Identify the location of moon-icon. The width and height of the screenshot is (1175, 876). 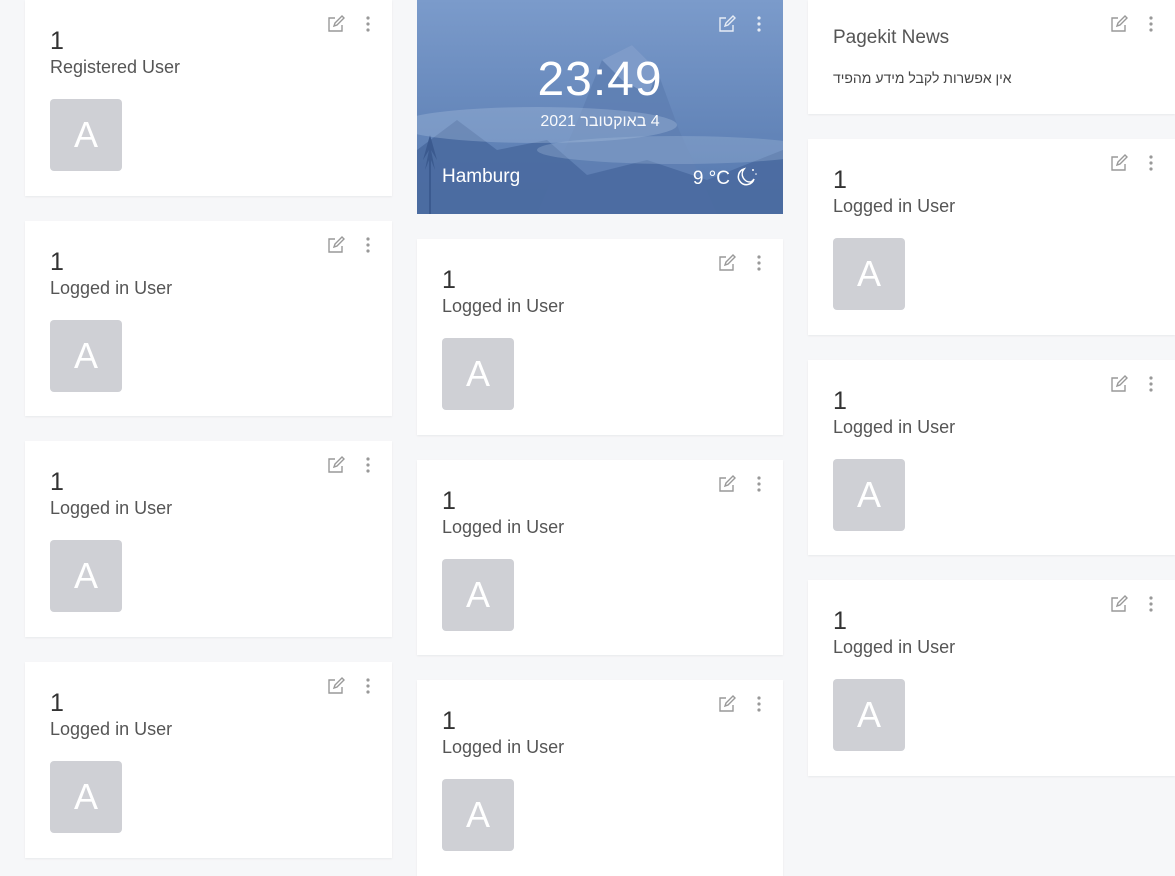
(747, 179).